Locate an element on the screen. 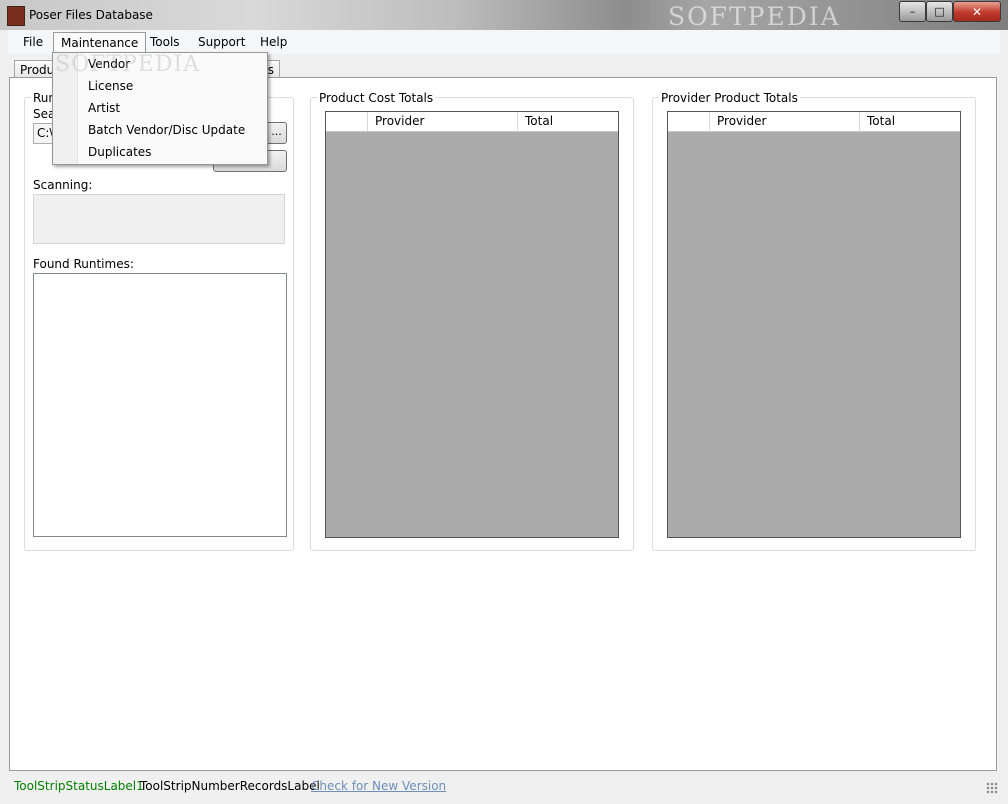 The image size is (1008, 804). menu-help: Help is located at coordinates (273, 42).